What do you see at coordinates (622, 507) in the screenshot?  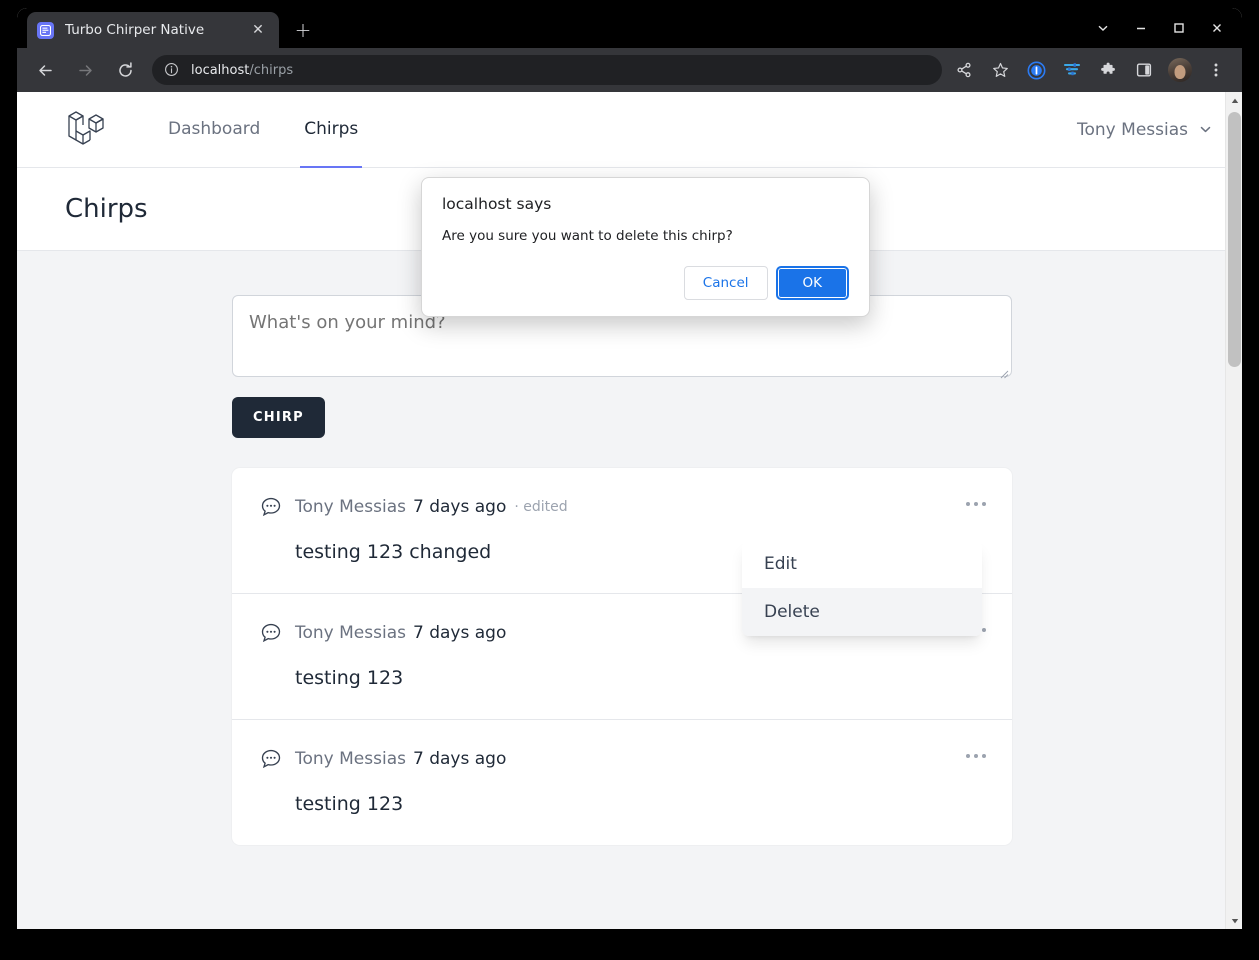 I see `chirp-meta: Tony Messias 7 days ago · edited` at bounding box center [622, 507].